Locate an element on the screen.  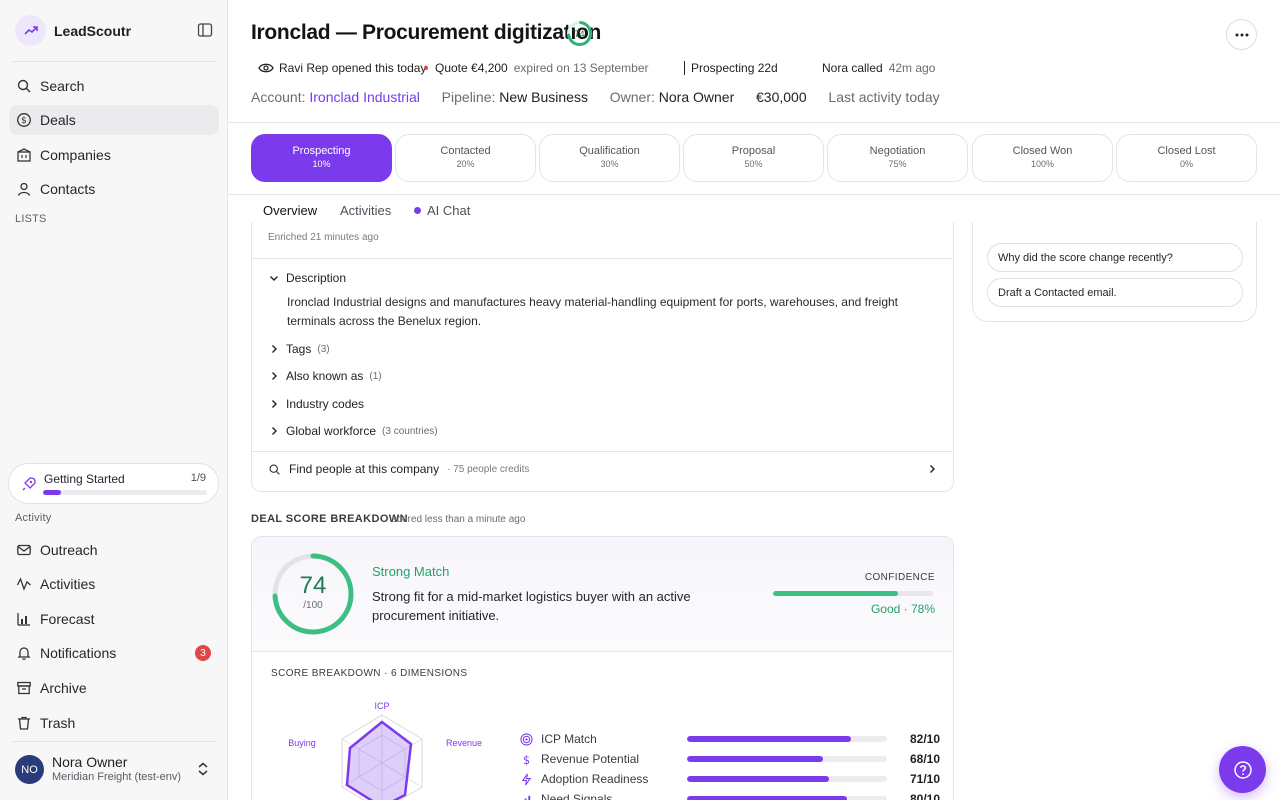
sidebar-item-label: Contacts is located at coordinates (68, 189).